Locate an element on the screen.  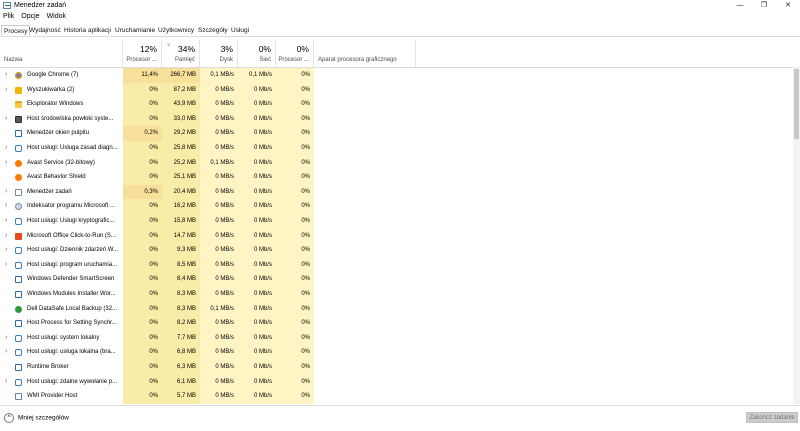
process-name: Windows Defender SmartScreen is located at coordinates (71, 279).